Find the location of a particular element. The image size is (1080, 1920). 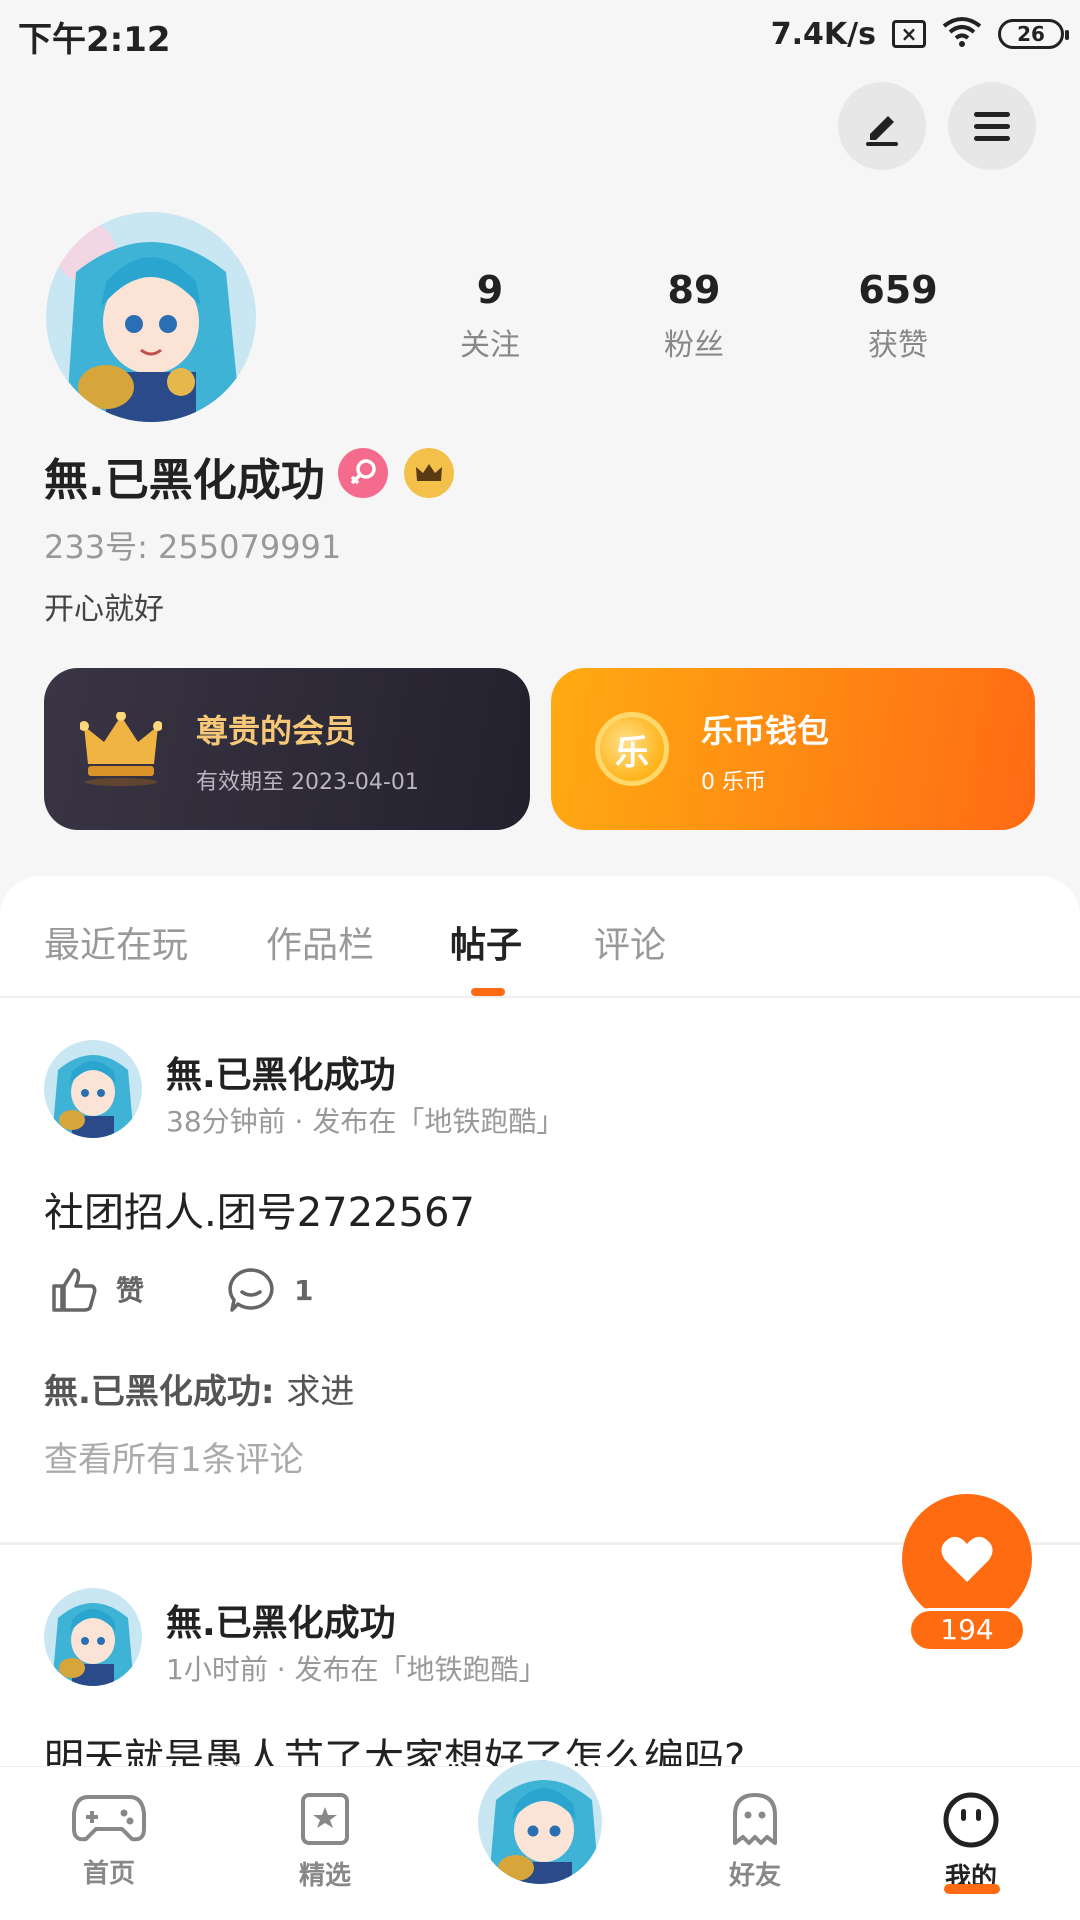

gamepad-icon is located at coordinates (109, 1818).